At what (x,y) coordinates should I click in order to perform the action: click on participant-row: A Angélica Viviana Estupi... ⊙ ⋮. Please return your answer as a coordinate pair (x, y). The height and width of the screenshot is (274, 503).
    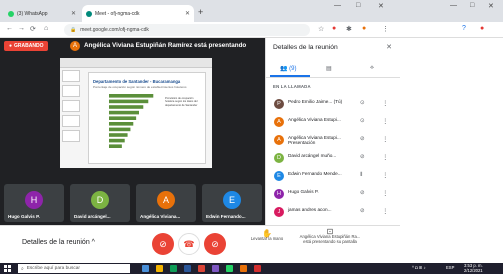
    Looking at the image, I should click on (333, 122).